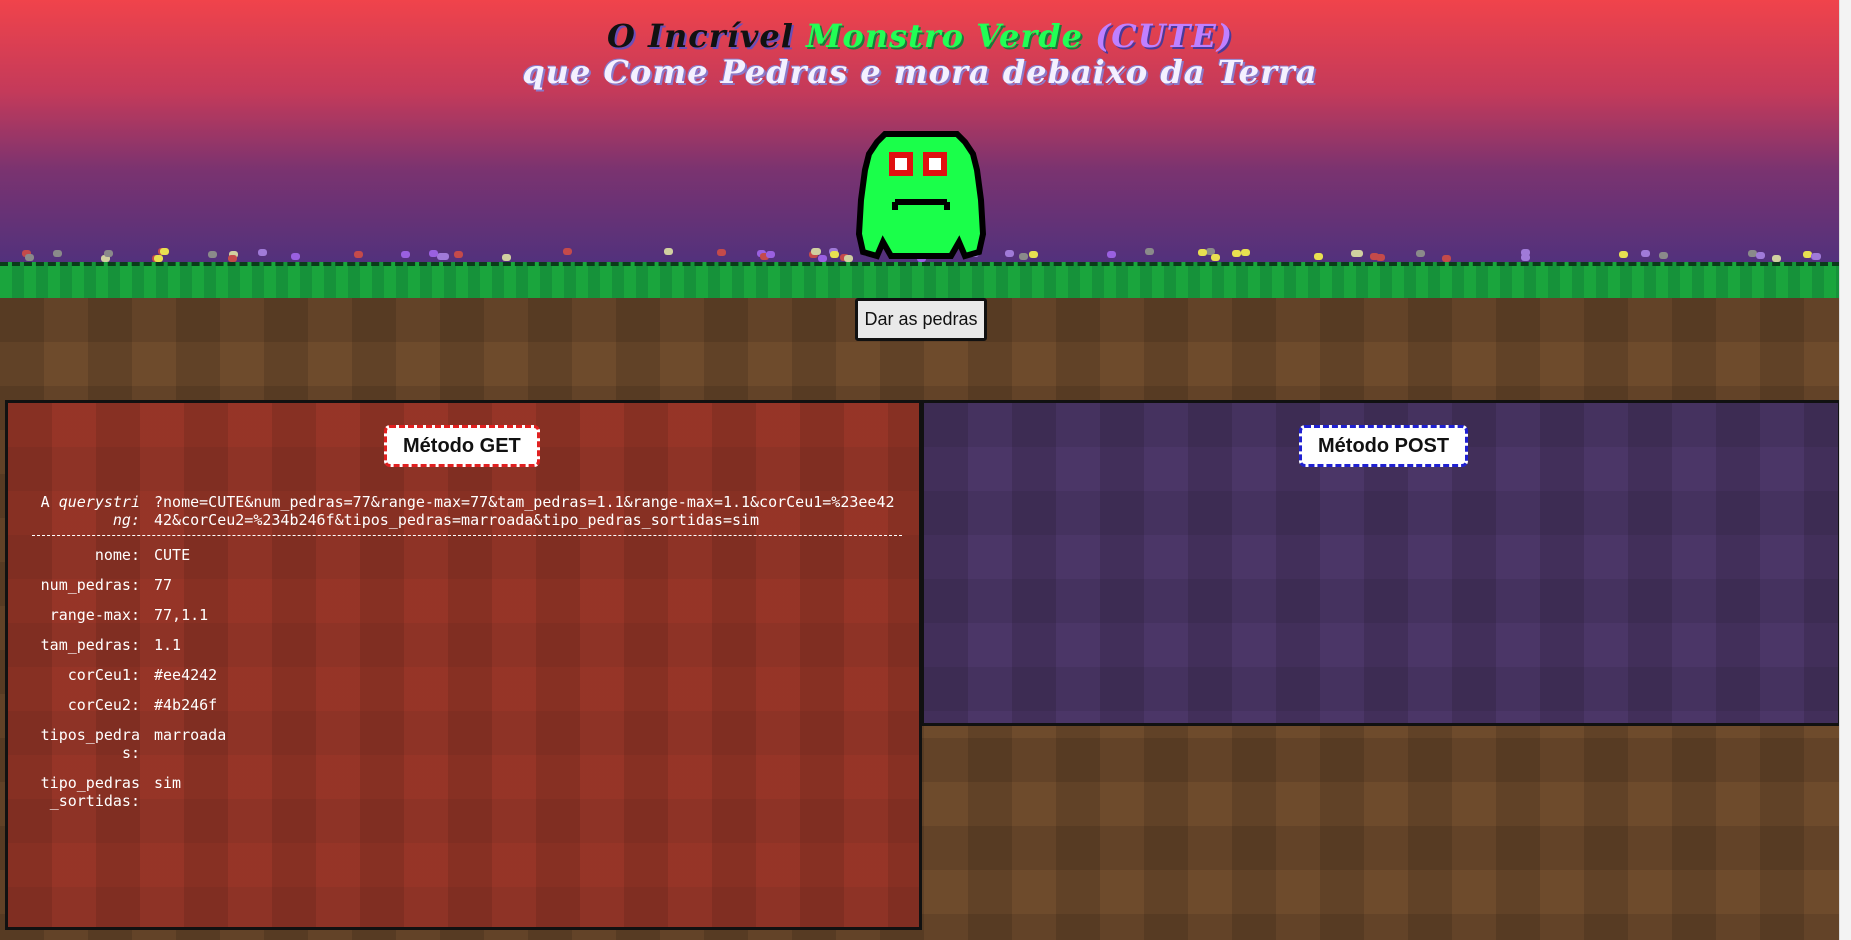 This screenshot has width=1851, height=940. What do you see at coordinates (467, 645) in the screenshot?
I see `param-row: tam_pedras: 1.1` at bounding box center [467, 645].